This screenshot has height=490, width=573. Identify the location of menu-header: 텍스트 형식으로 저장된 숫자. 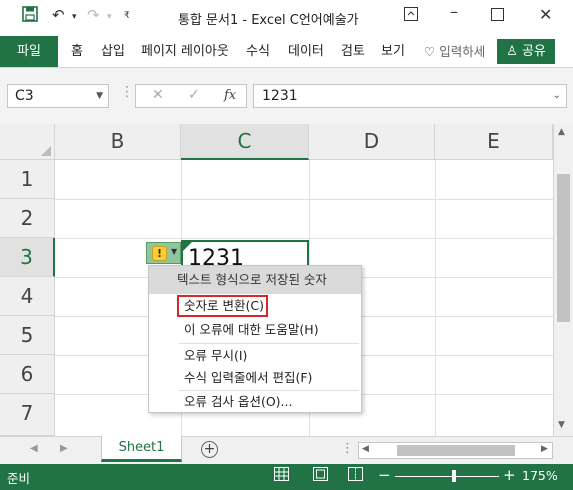
(255, 280).